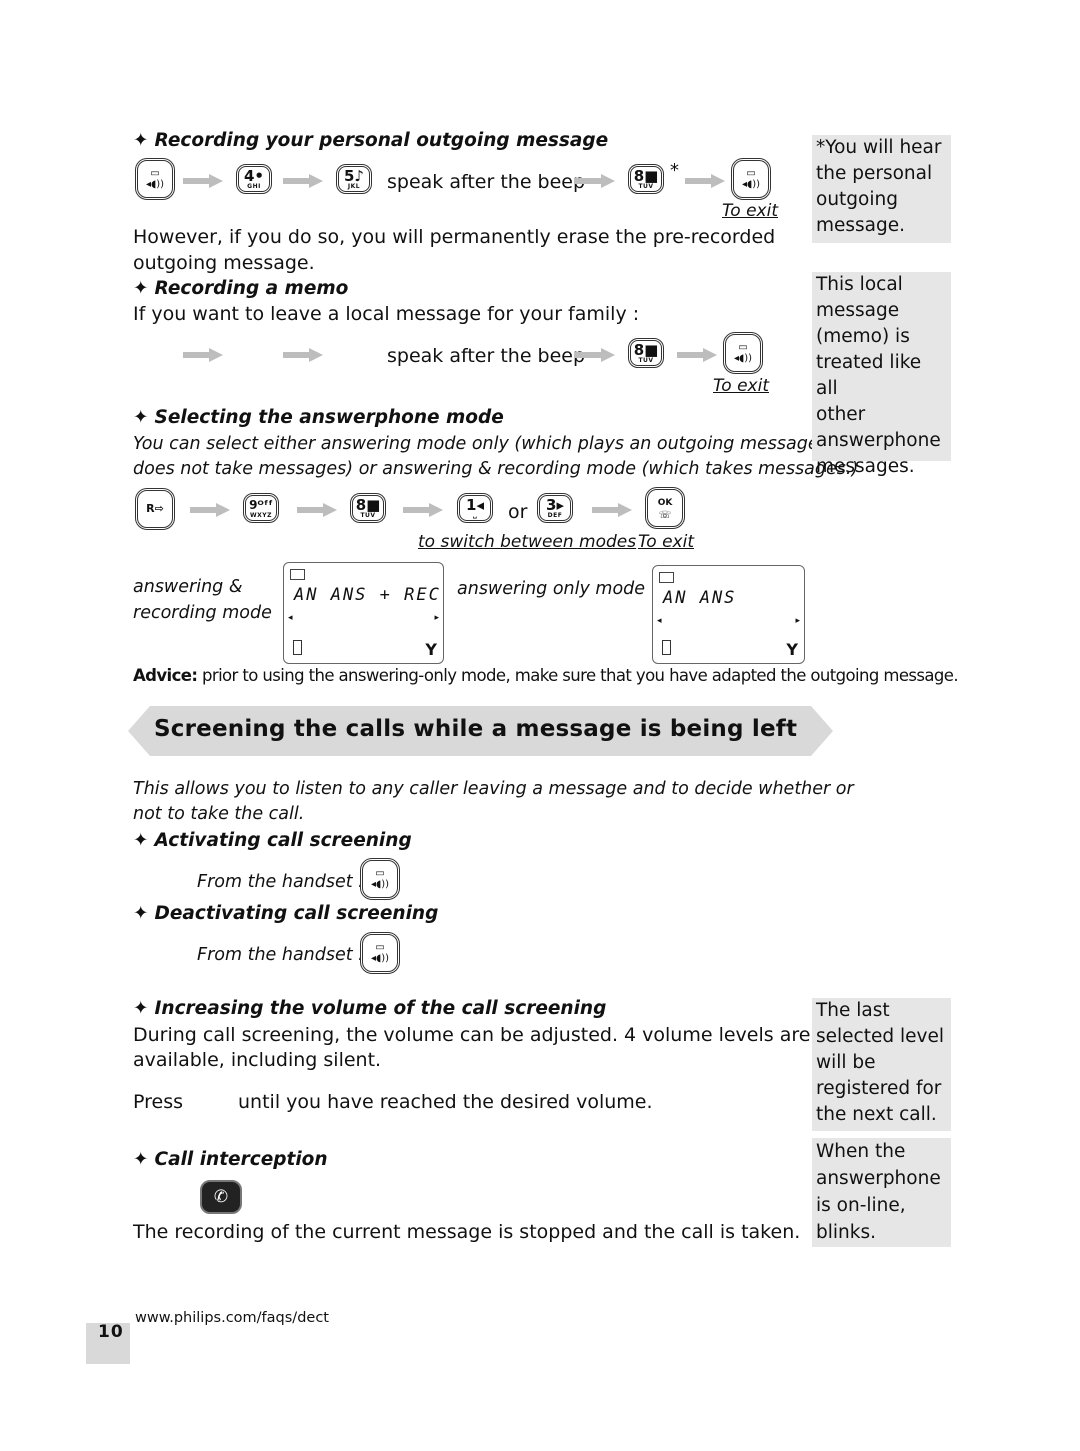 This screenshot has width=1080, height=1451. I want to click on subheading-text: Activating call screening, so click(283, 840).